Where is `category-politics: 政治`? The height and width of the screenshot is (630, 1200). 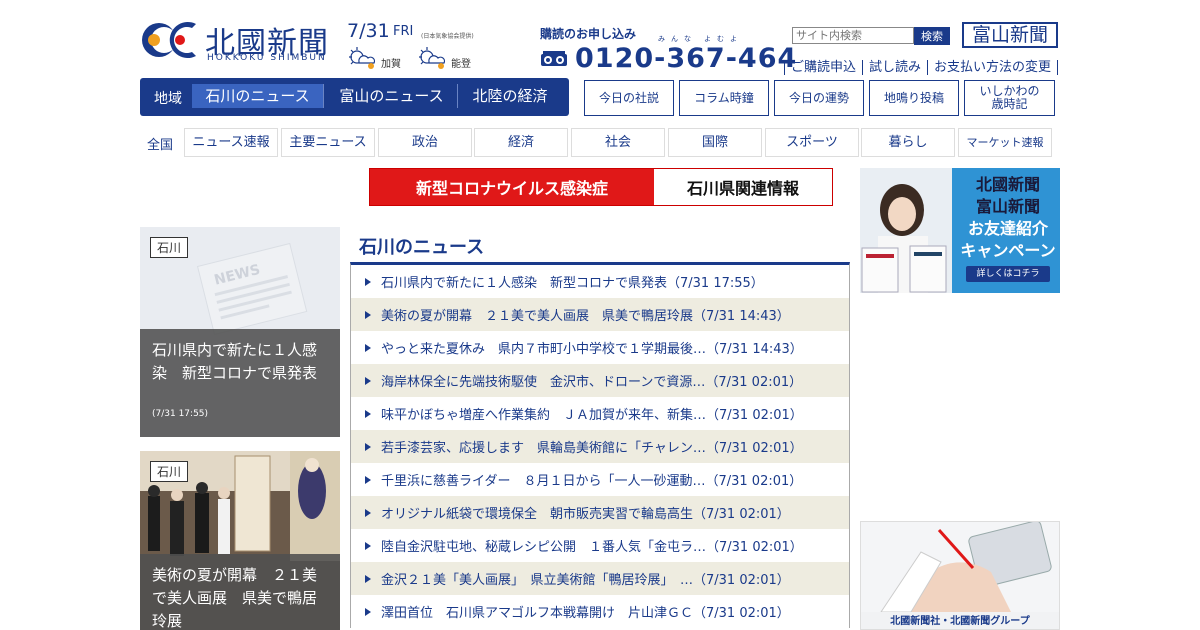
category-politics: 政治 is located at coordinates (425, 142).